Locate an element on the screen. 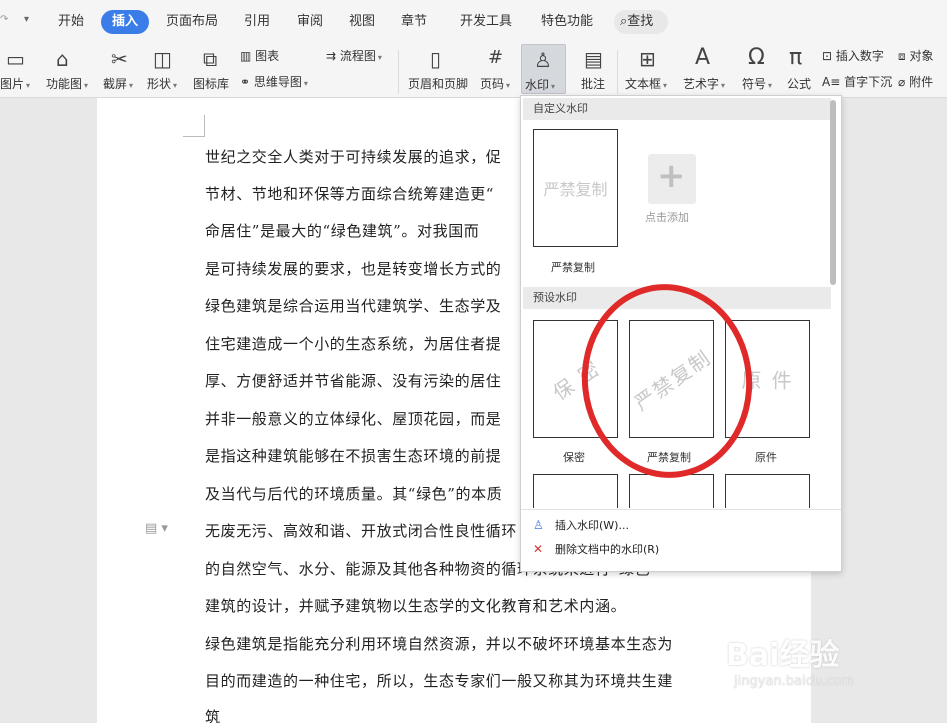 The width and height of the screenshot is (947, 723). header-footer-button: ▯ 页眉和页脚 is located at coordinates (440, 69).